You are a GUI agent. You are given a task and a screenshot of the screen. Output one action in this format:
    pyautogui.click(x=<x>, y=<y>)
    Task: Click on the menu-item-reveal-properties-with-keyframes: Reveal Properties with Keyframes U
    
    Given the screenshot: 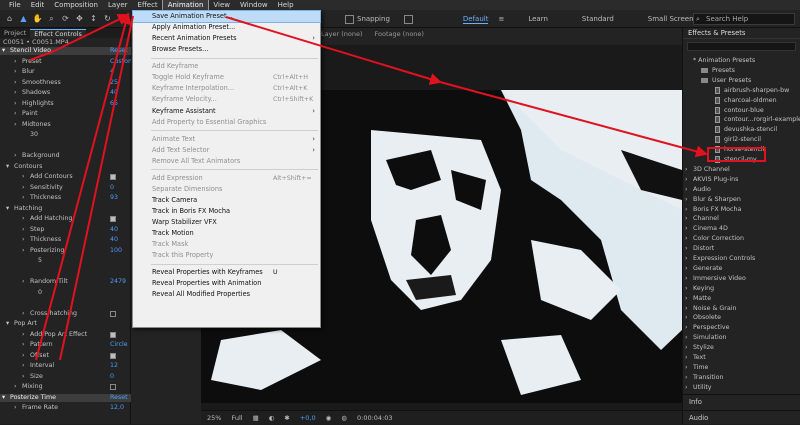 What is the action you would take?
    pyautogui.click(x=226, y=272)
    